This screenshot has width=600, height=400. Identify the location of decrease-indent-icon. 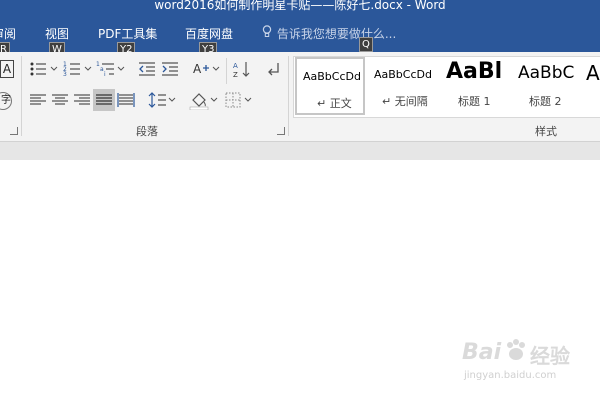
(147, 69).